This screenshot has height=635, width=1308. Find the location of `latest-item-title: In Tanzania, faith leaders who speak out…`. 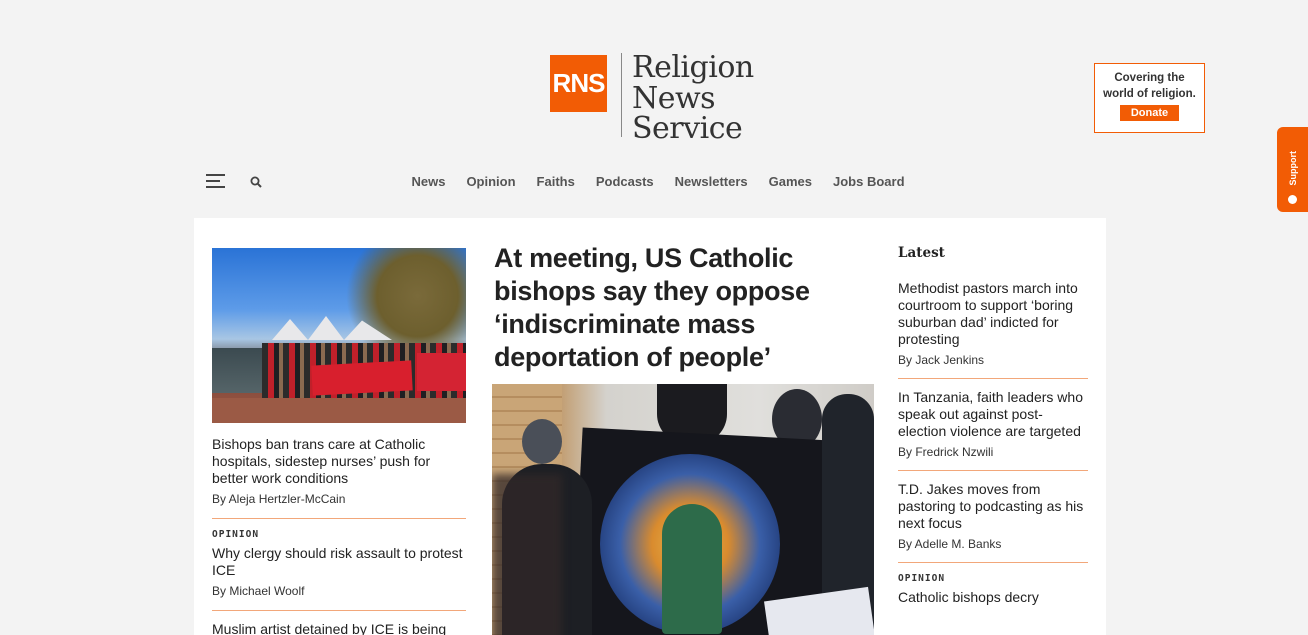

latest-item-title: In Tanzania, faith leaders who speak out… is located at coordinates (993, 414).